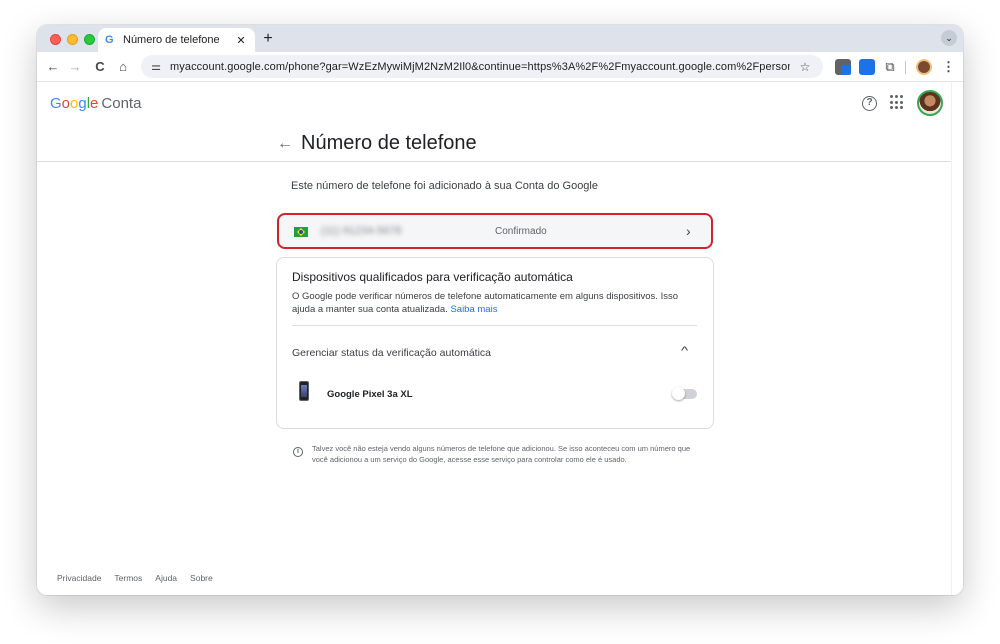  I want to click on tab-title: Número de telefone, so click(171, 40).